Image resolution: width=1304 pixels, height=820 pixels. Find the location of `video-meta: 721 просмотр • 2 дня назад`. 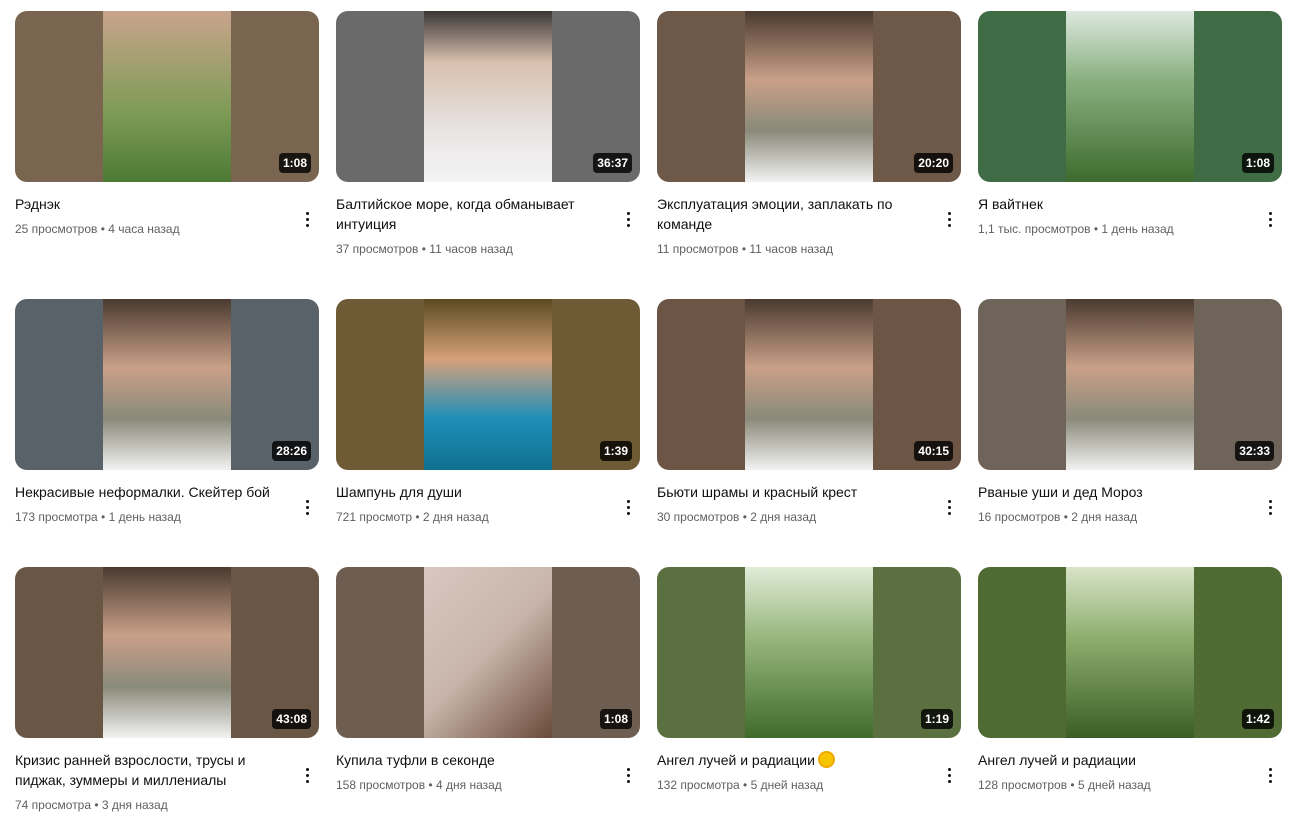

video-meta: 721 просмотр • 2 дня назад is located at coordinates (412, 517).